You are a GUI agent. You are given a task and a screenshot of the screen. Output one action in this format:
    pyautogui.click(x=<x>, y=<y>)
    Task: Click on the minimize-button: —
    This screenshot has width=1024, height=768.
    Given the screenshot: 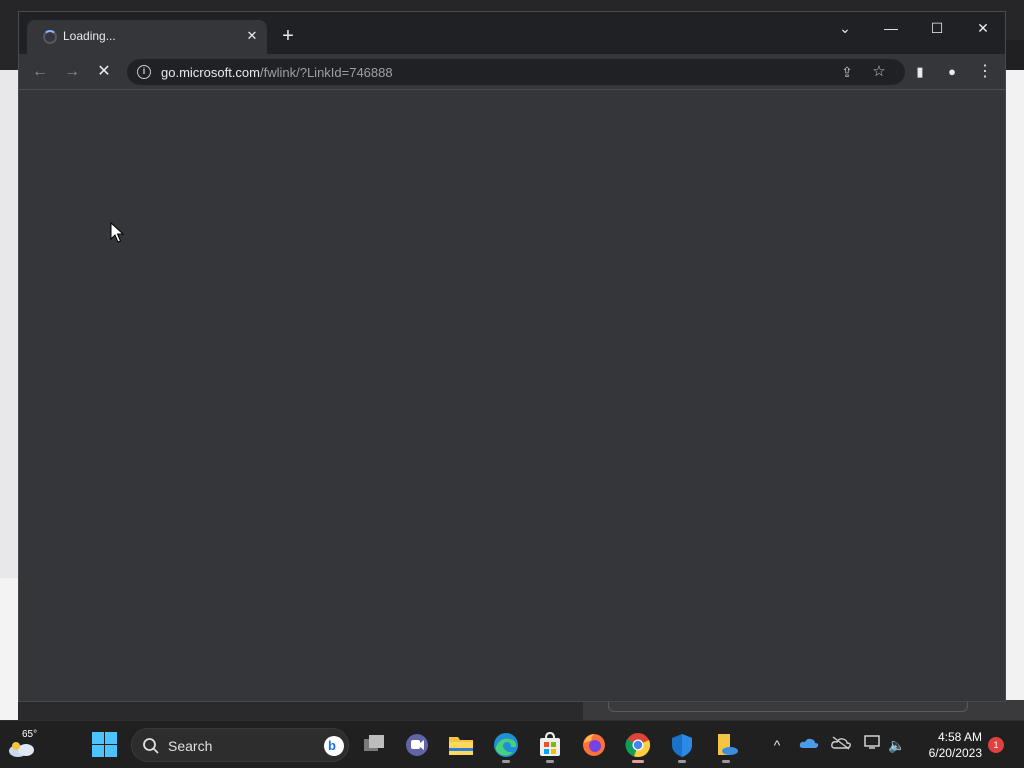 What is the action you would take?
    pyautogui.click(x=891, y=28)
    